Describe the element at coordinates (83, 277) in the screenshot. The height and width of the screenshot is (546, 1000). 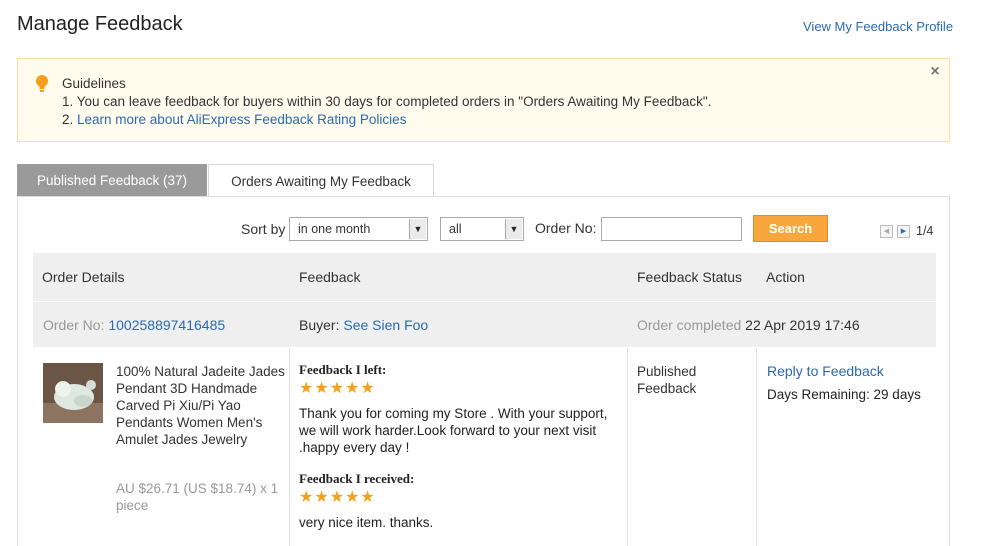
I see `header-order-details: Order Details` at that location.